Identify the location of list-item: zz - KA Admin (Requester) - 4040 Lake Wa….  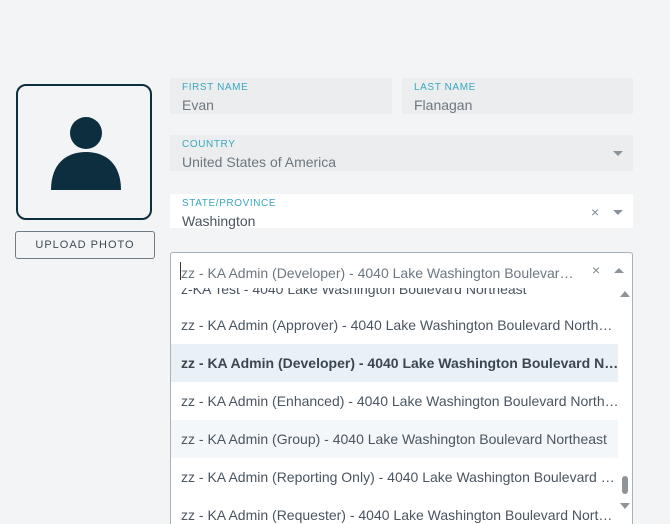
(395, 510).